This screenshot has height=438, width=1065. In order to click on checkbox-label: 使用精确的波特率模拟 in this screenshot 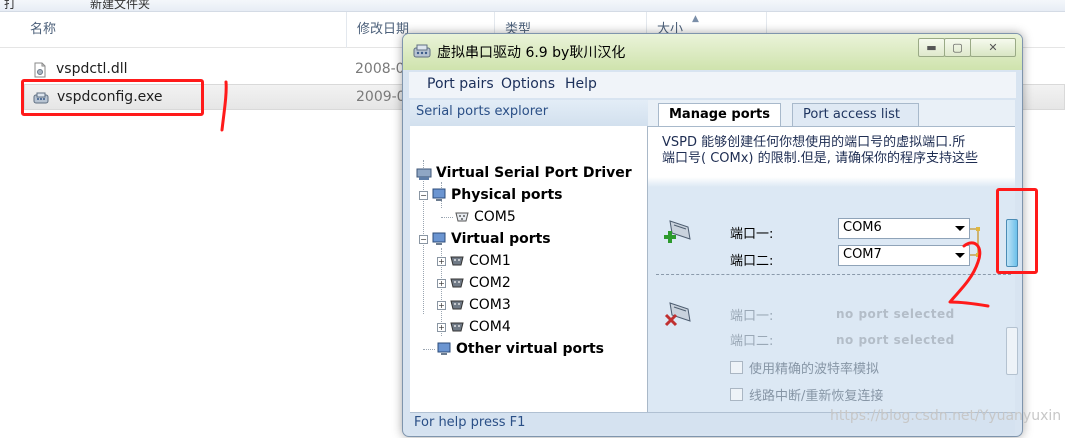, I will do `click(814, 369)`.